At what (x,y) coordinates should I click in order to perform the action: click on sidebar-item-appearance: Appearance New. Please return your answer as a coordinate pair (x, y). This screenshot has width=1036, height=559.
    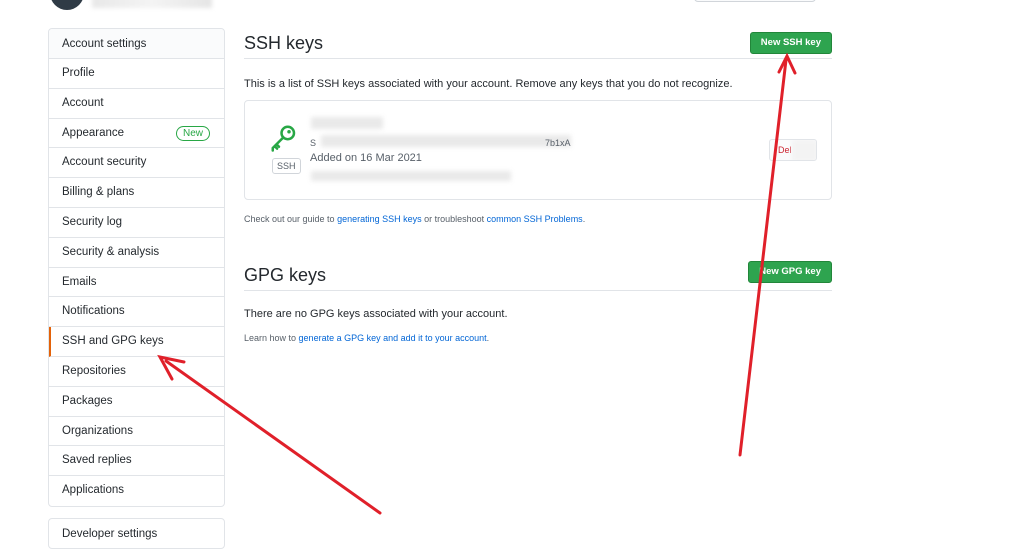
    Looking at the image, I should click on (136, 134).